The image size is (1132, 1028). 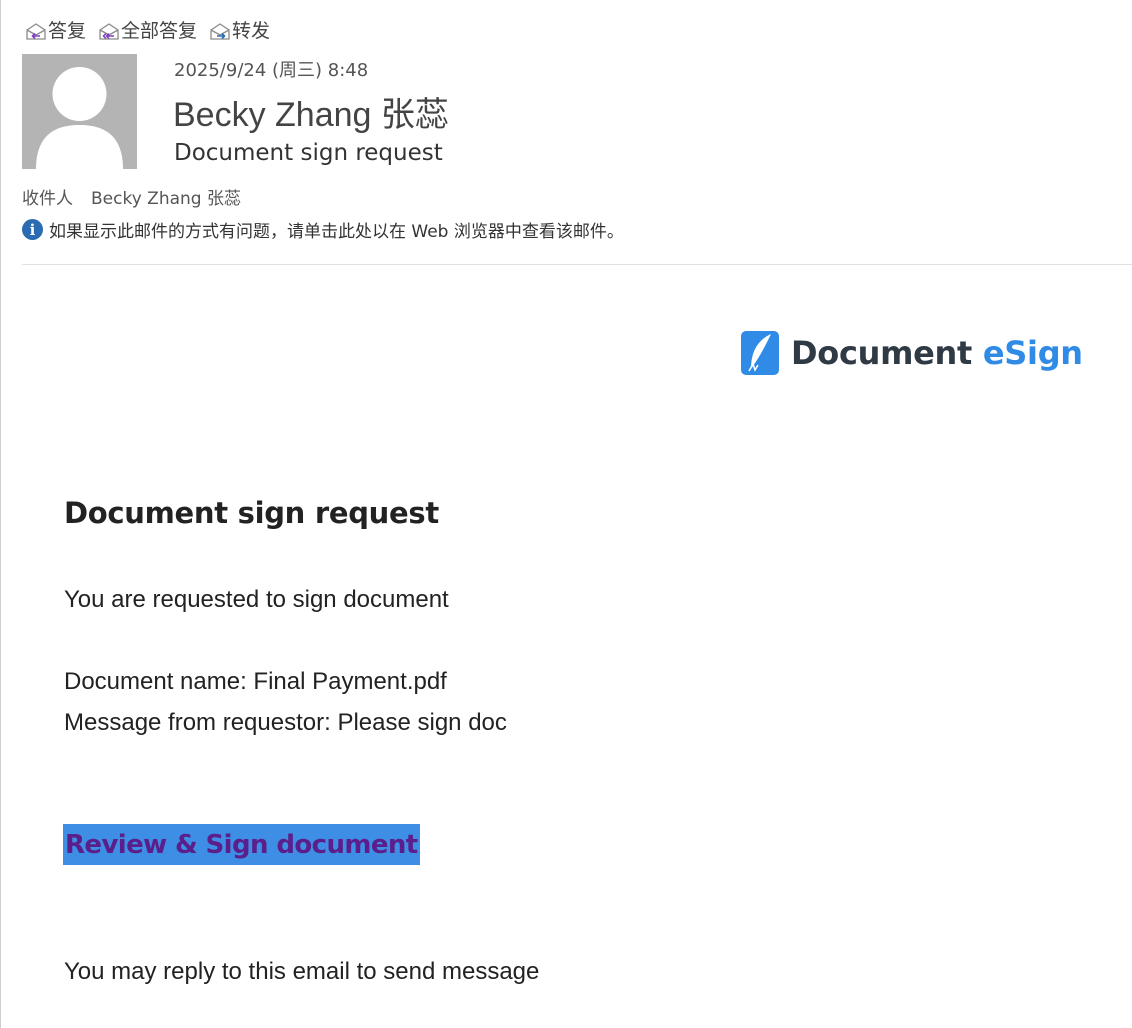 I want to click on review-sign-document-link: Review & Sign document, so click(x=241, y=844).